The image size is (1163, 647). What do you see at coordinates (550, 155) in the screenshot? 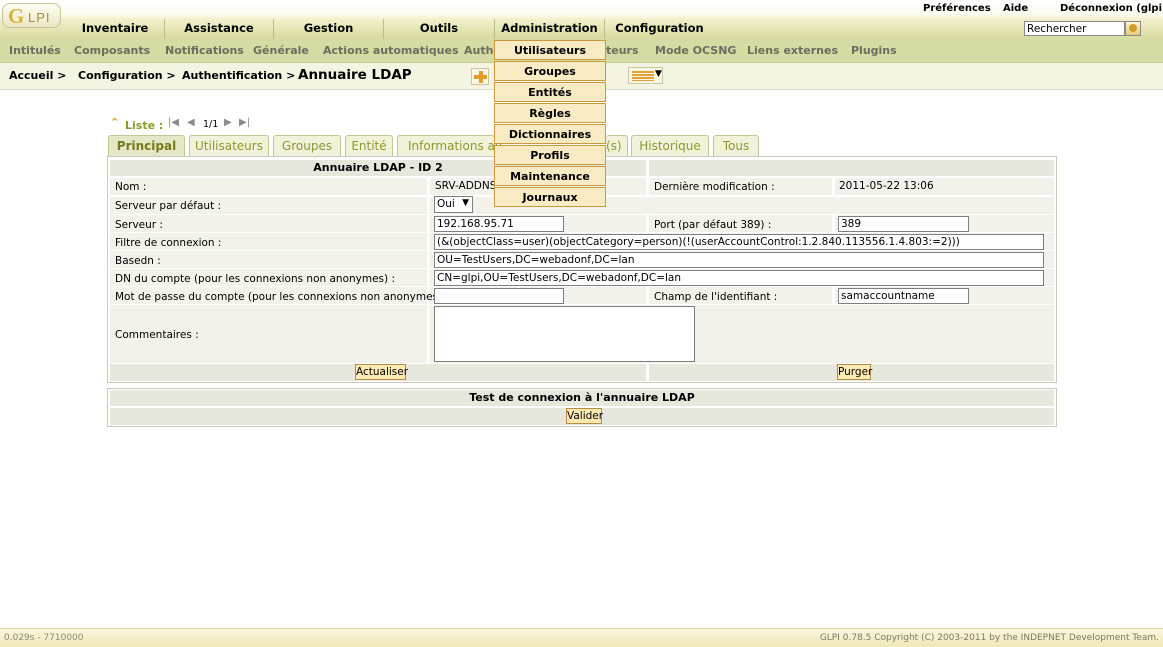
I see `dropdown-item-profils: Profils` at bounding box center [550, 155].